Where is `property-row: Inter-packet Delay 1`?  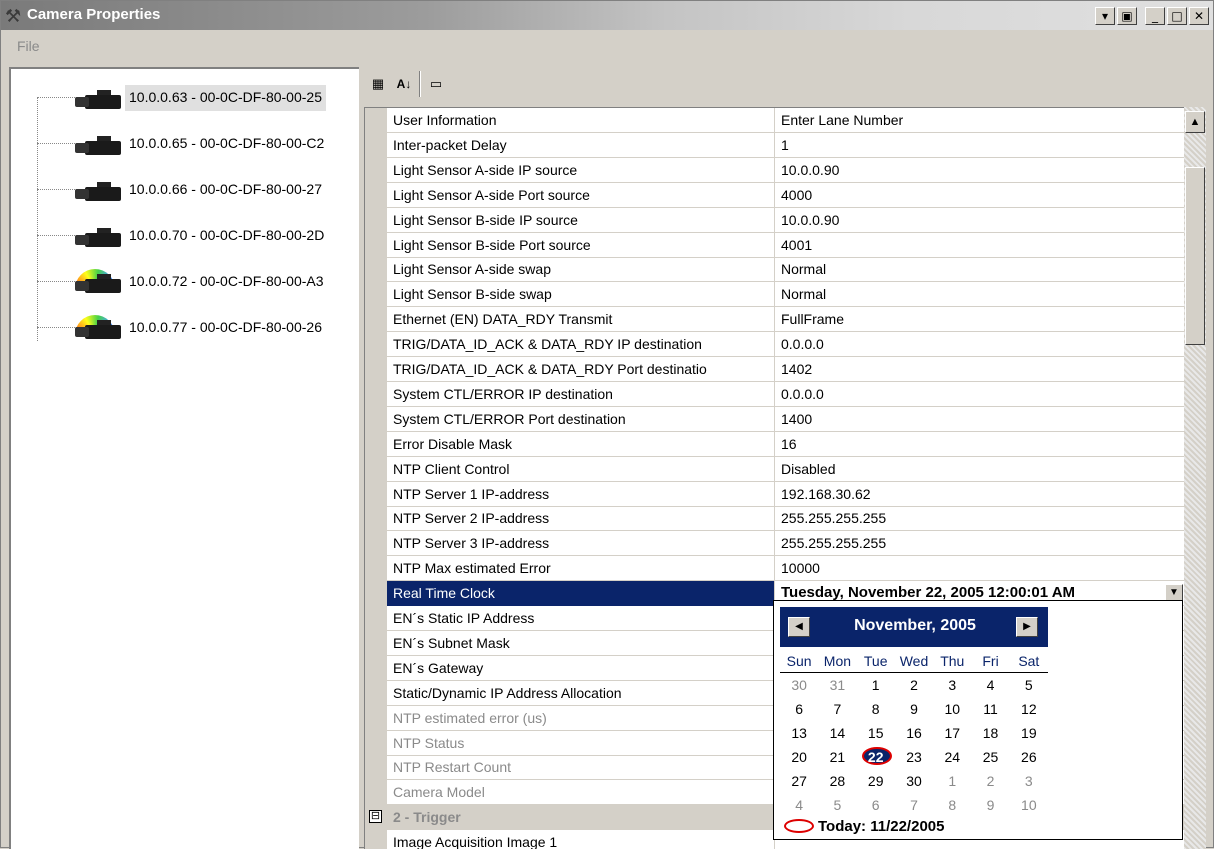 property-row: Inter-packet Delay 1 is located at coordinates (785, 145).